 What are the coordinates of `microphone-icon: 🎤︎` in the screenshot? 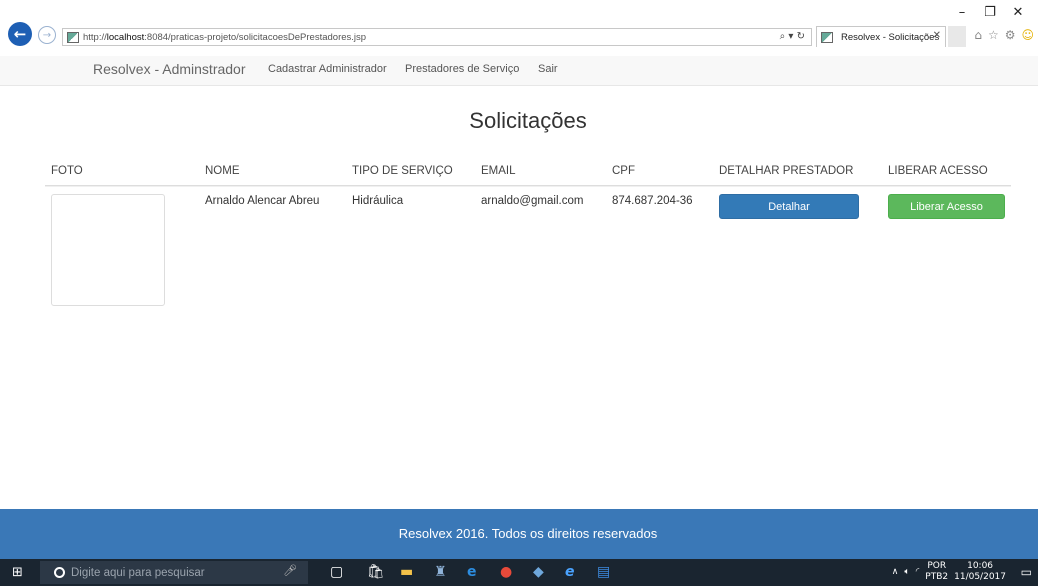 It's located at (290, 570).